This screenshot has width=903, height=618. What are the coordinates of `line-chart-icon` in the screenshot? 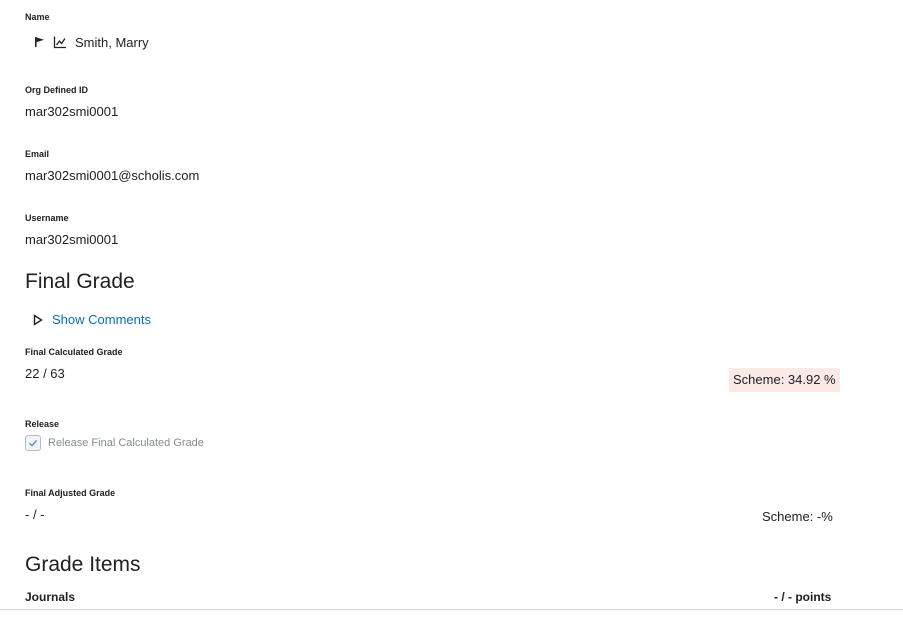 It's located at (60, 42).